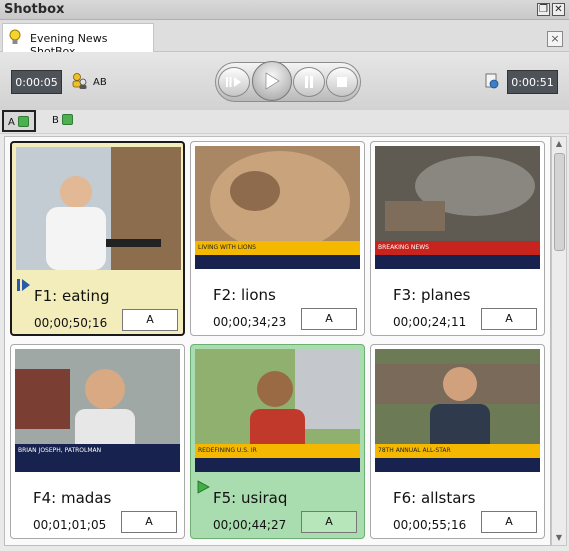  I want to click on stop-button, so click(342, 82).